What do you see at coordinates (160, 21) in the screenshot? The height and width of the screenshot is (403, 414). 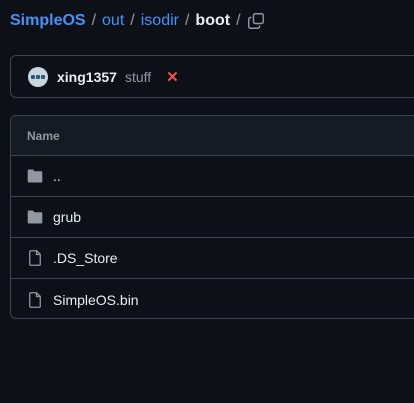 I see `breadcrumb-segment-isodir: isodir` at bounding box center [160, 21].